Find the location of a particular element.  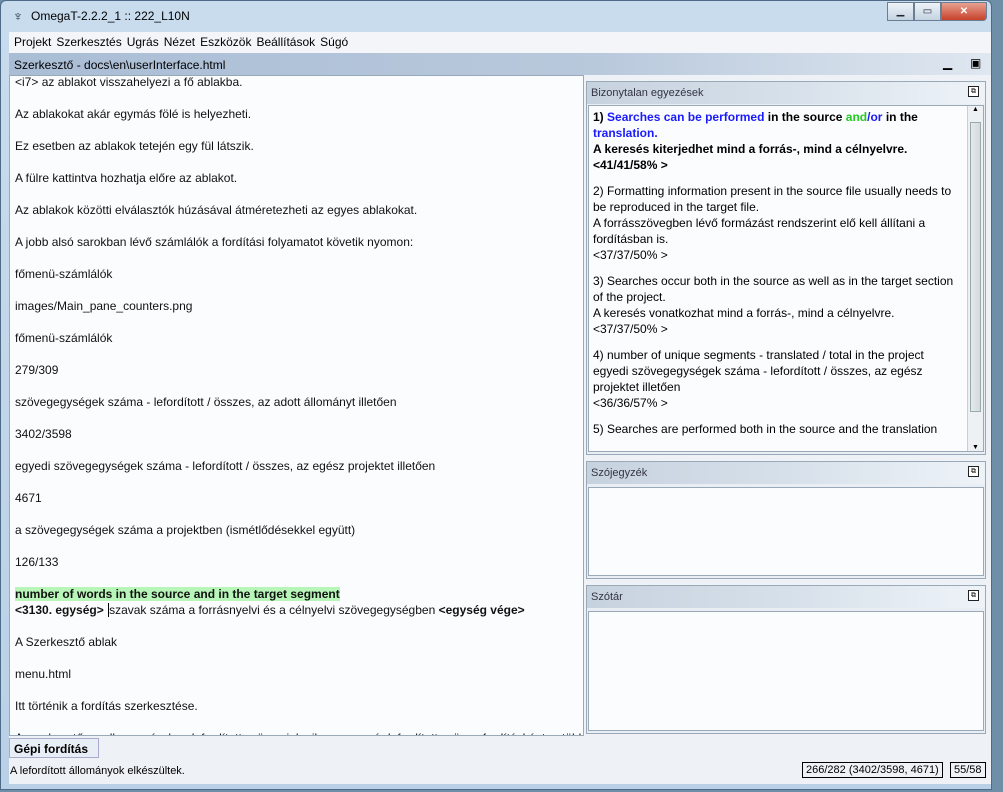

menu-beallitasok: Beállítások is located at coordinates (287, 42).